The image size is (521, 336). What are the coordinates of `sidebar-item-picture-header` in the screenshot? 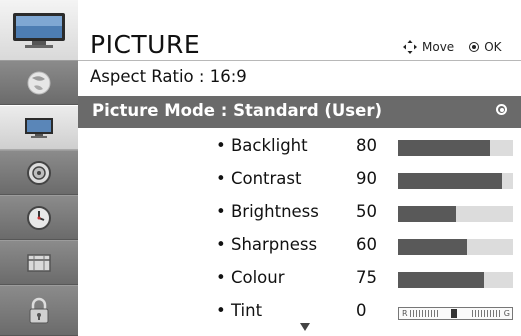 It's located at (39, 30).